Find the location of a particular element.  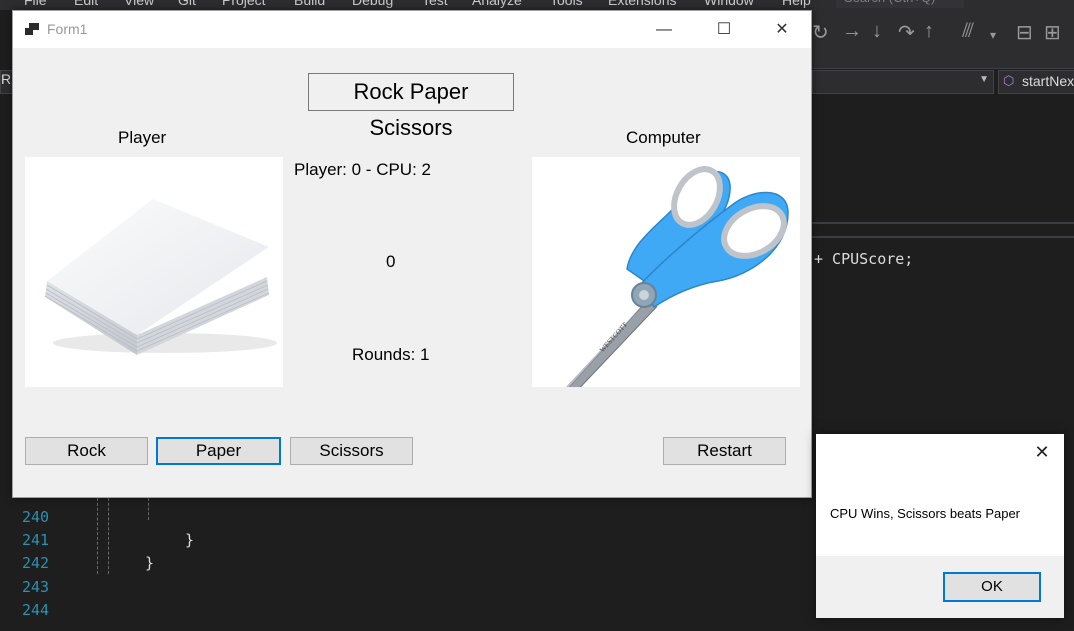

method-icon: ⬡ is located at coordinates (1009, 80).